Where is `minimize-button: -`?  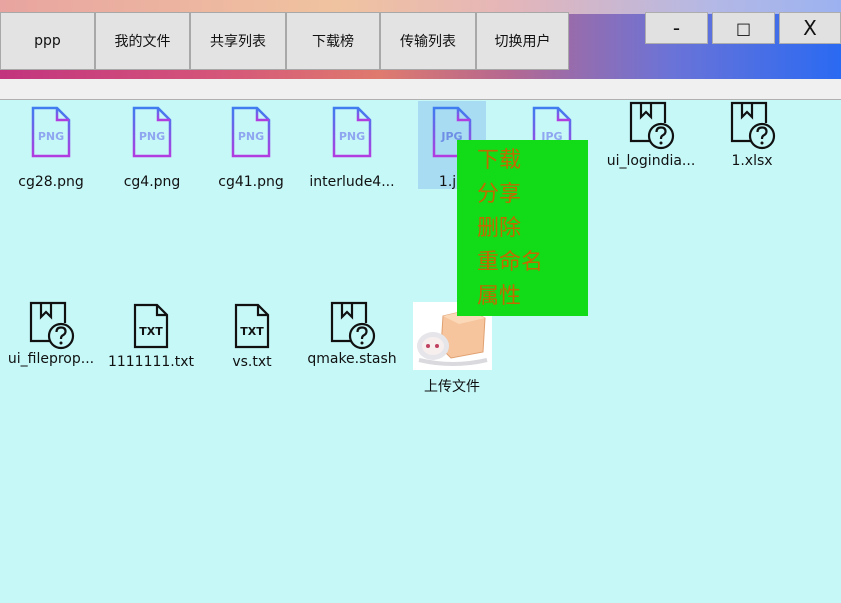 minimize-button: - is located at coordinates (676, 28).